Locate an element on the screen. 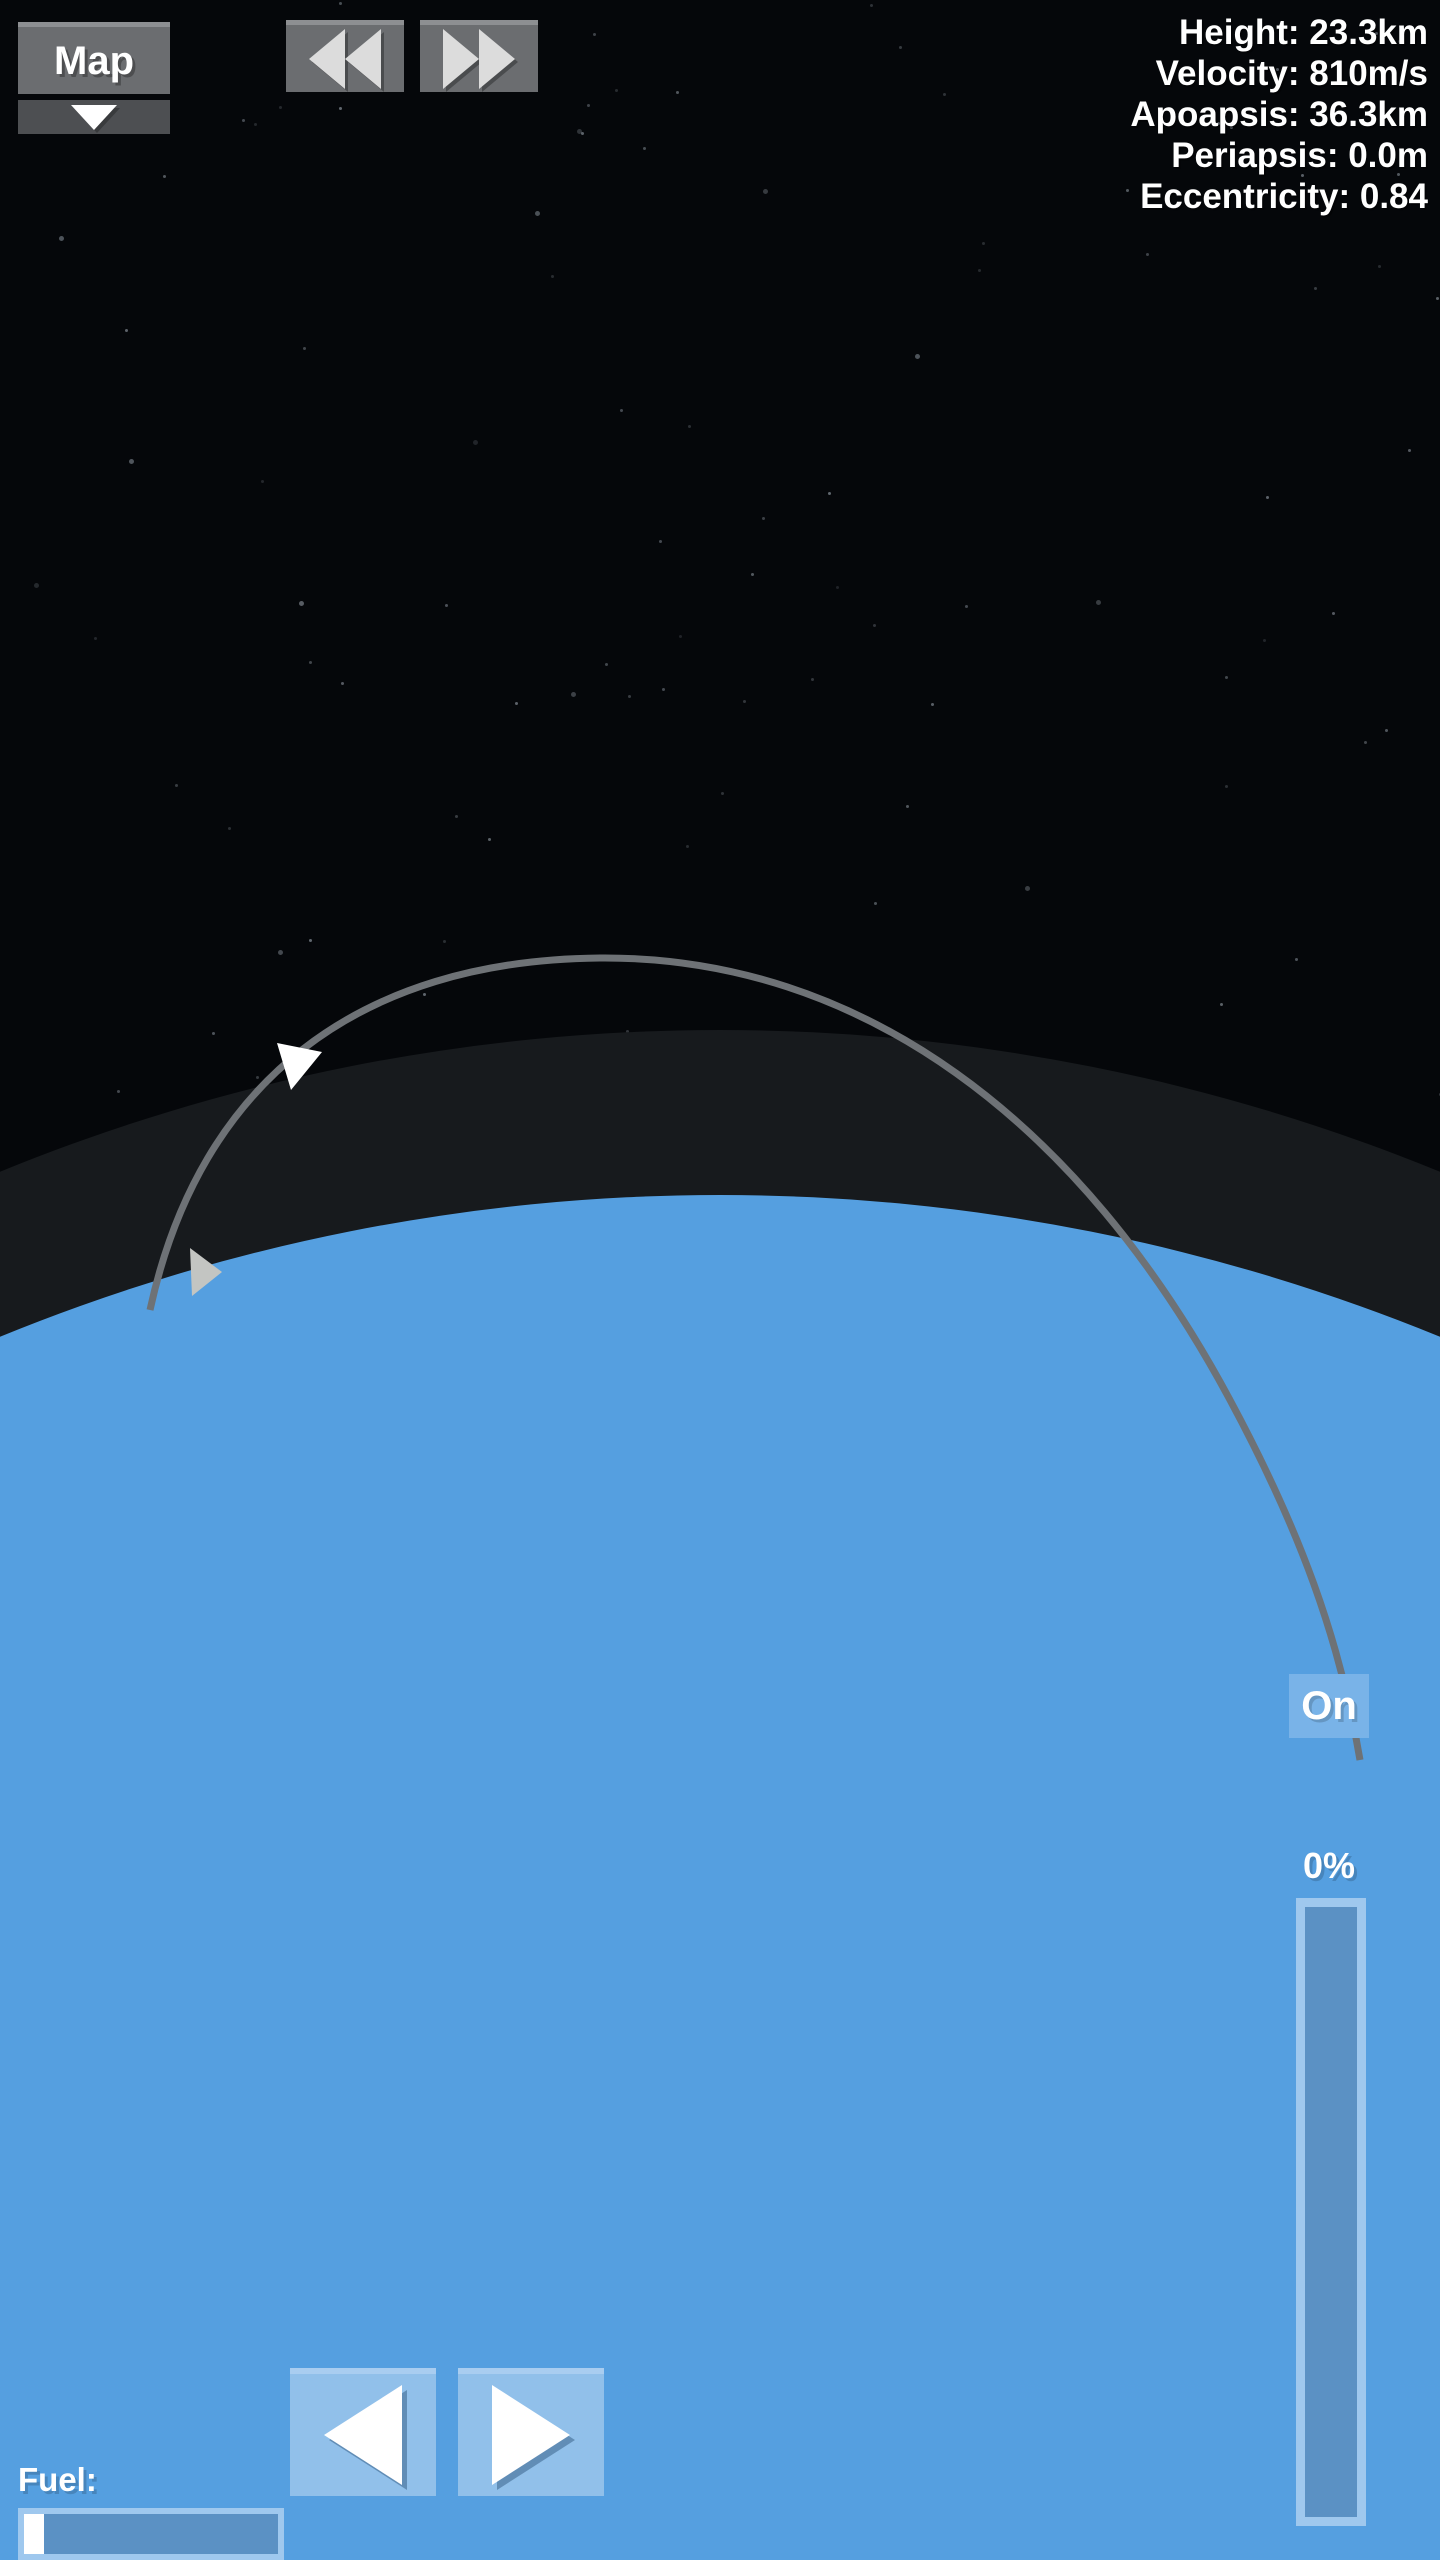  fuel-bar is located at coordinates (151, 2534).